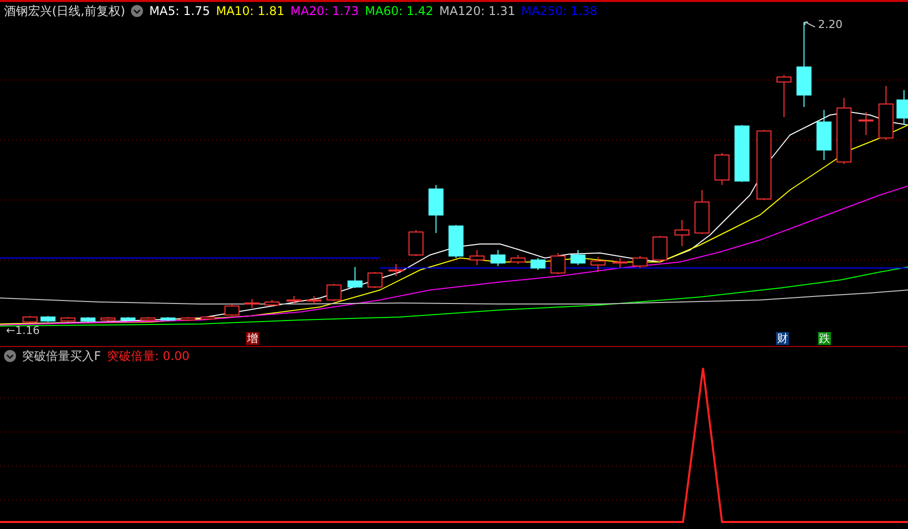  What do you see at coordinates (324, 11) in the screenshot?
I see `moving-average-value: MA20: 1.73` at bounding box center [324, 11].